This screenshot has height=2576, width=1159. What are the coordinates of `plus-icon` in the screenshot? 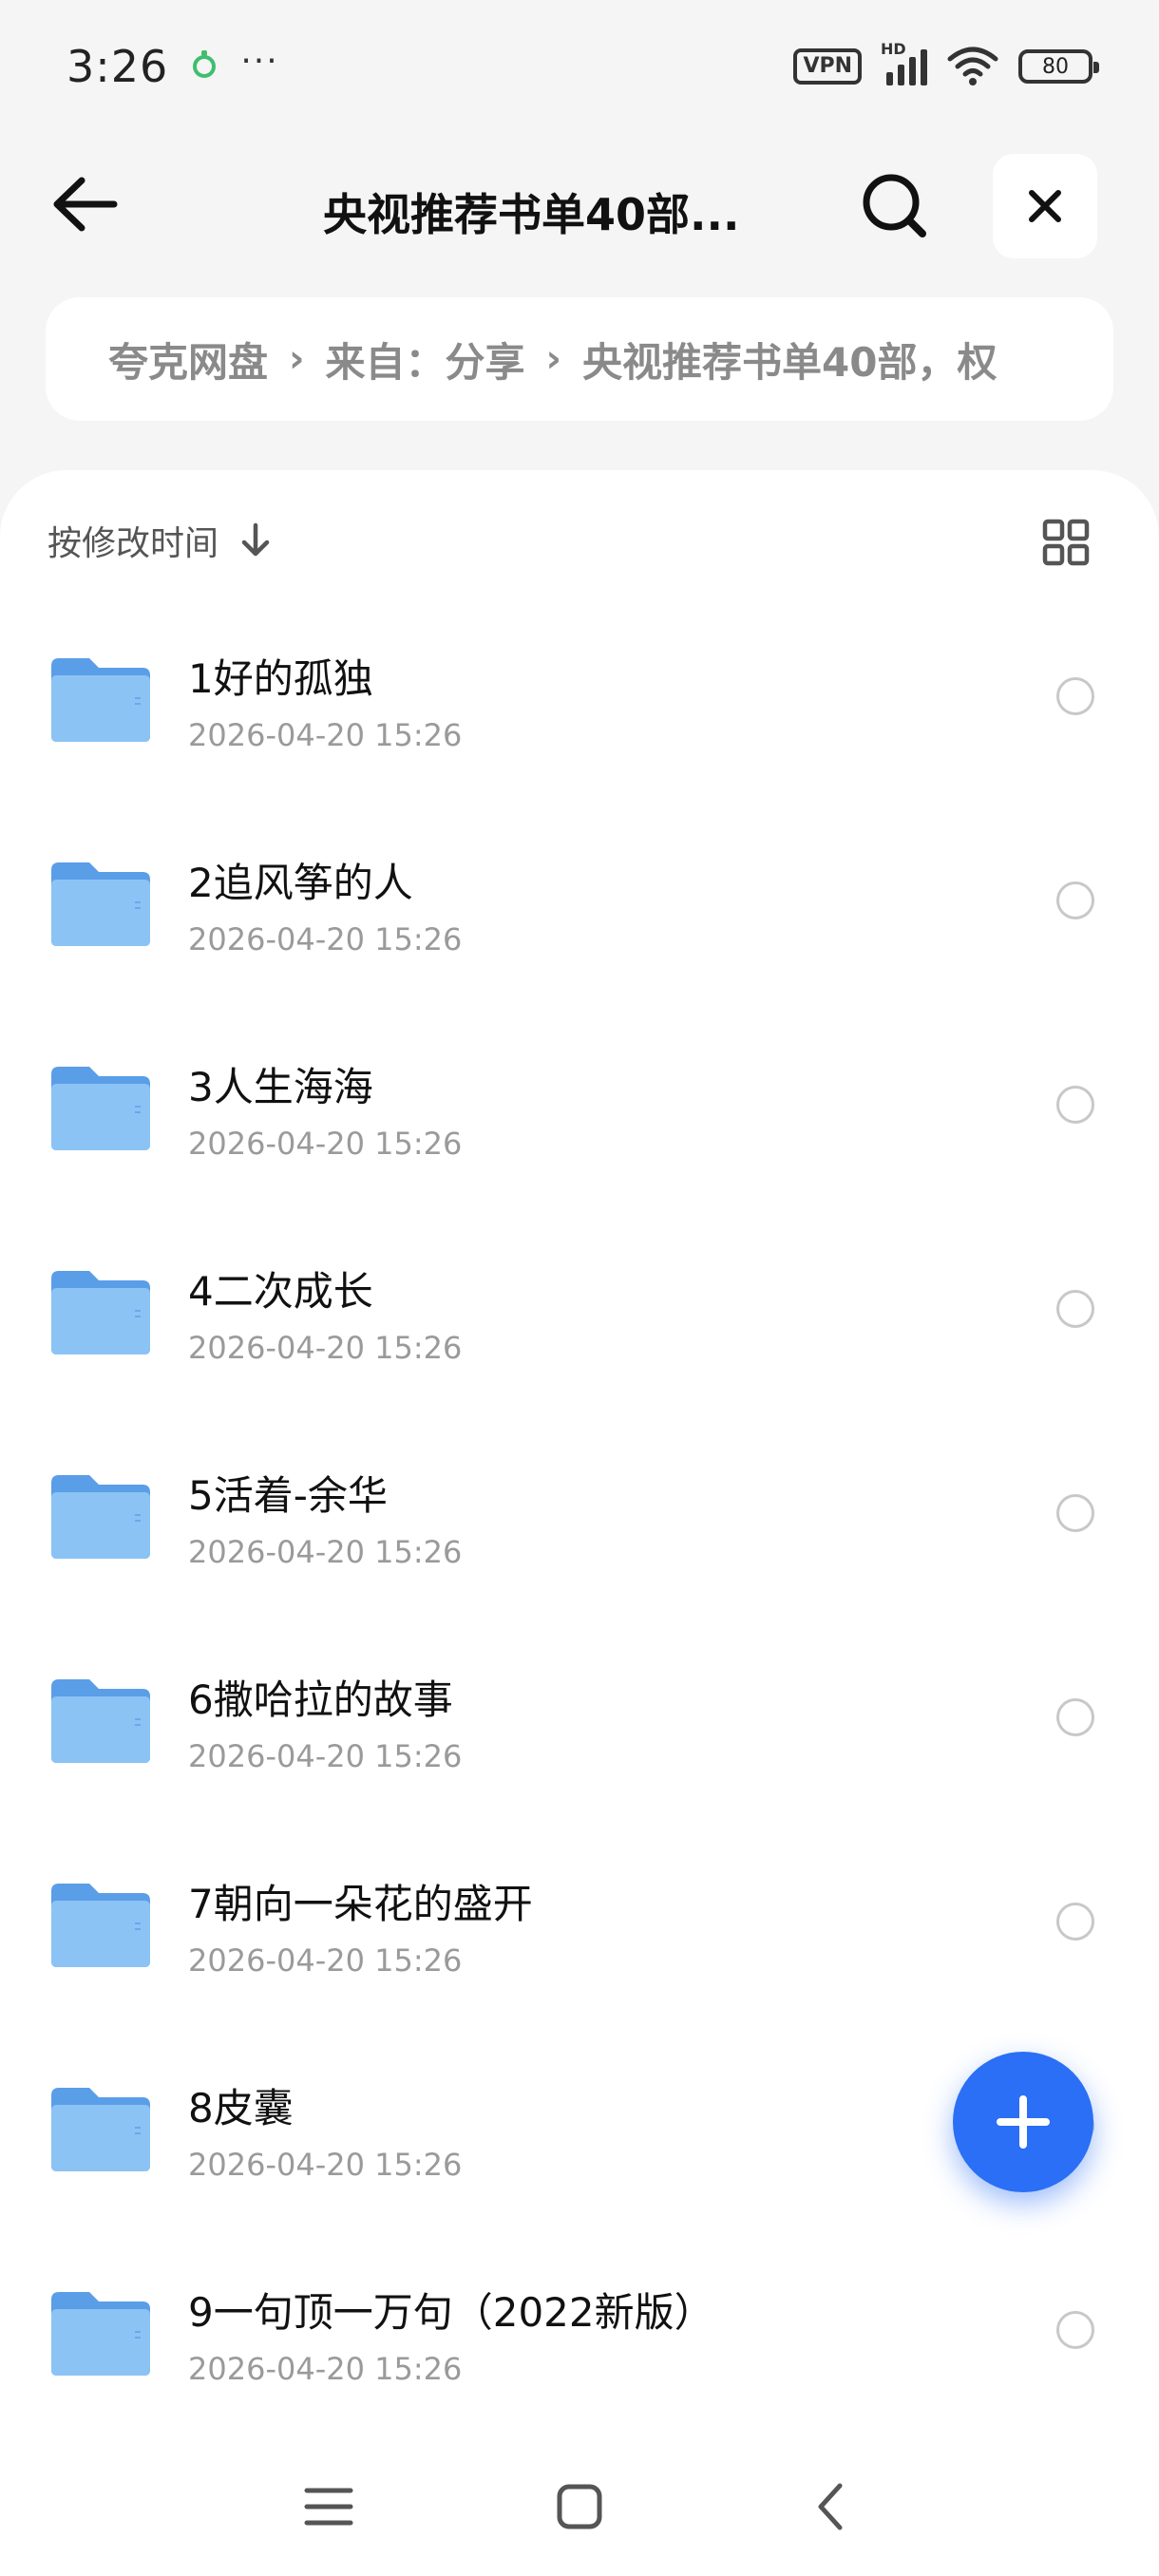 It's located at (1023, 2122).